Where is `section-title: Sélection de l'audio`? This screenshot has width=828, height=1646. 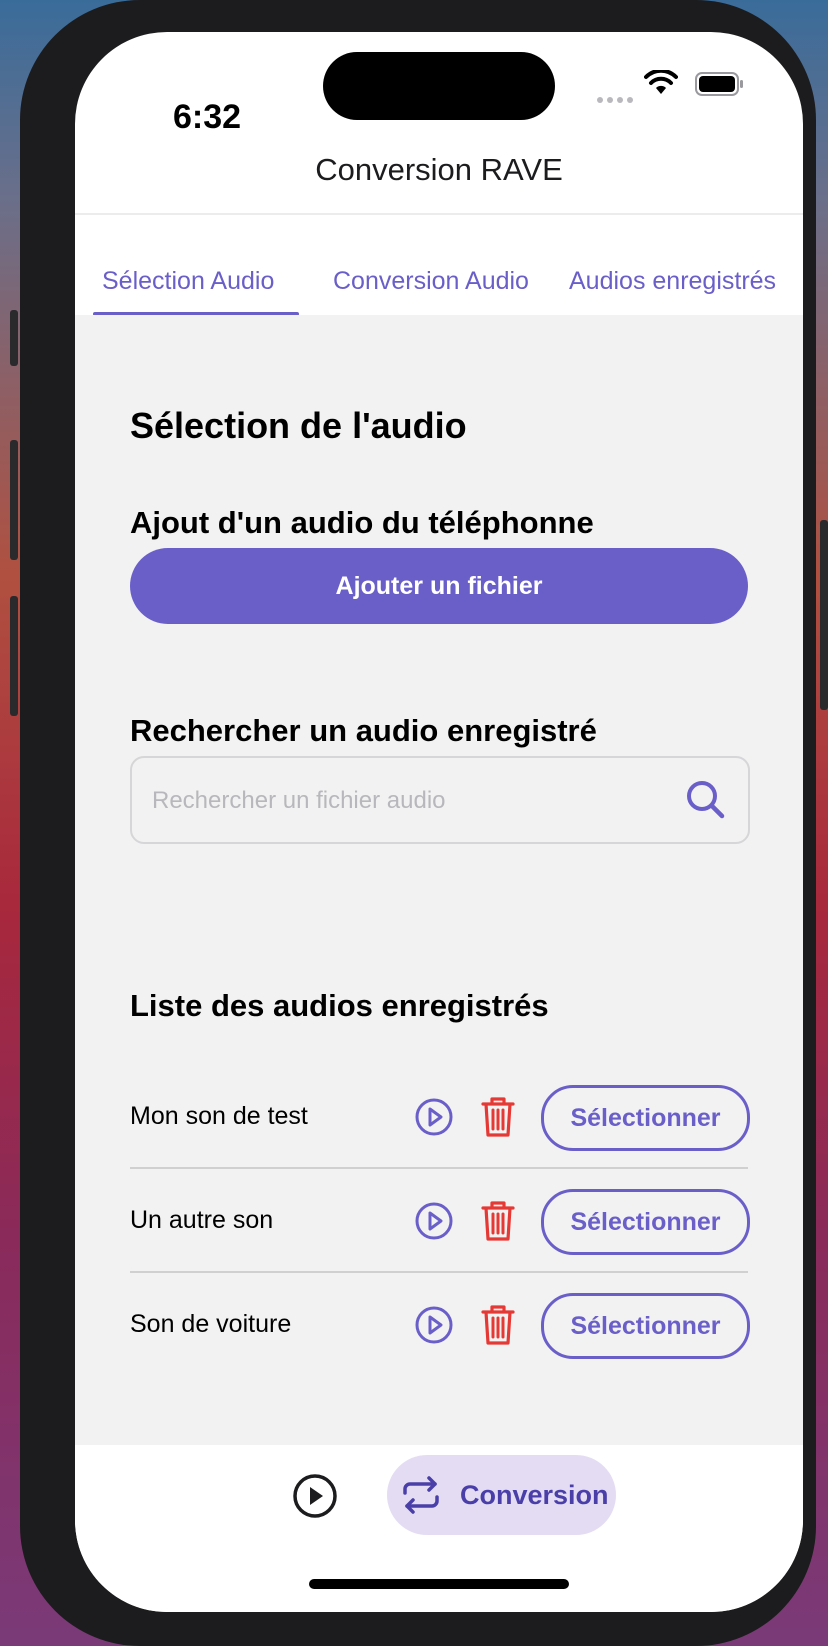
section-title: Sélection de l'audio is located at coordinates (298, 425).